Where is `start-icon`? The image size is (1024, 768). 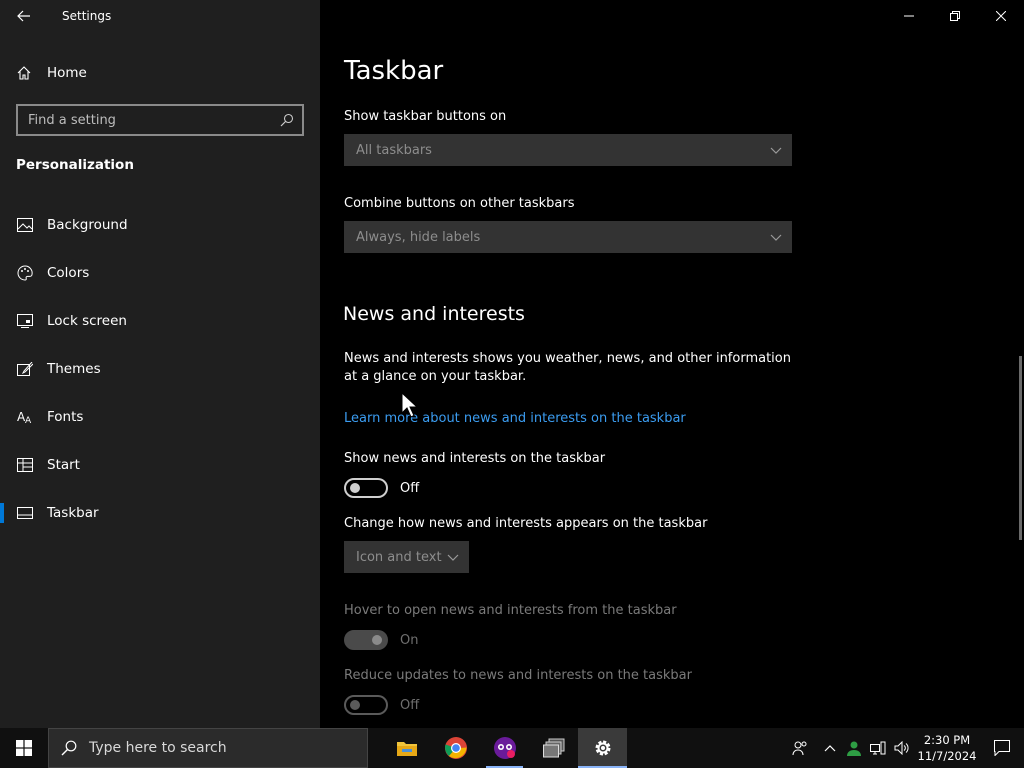 start-icon is located at coordinates (25, 465).